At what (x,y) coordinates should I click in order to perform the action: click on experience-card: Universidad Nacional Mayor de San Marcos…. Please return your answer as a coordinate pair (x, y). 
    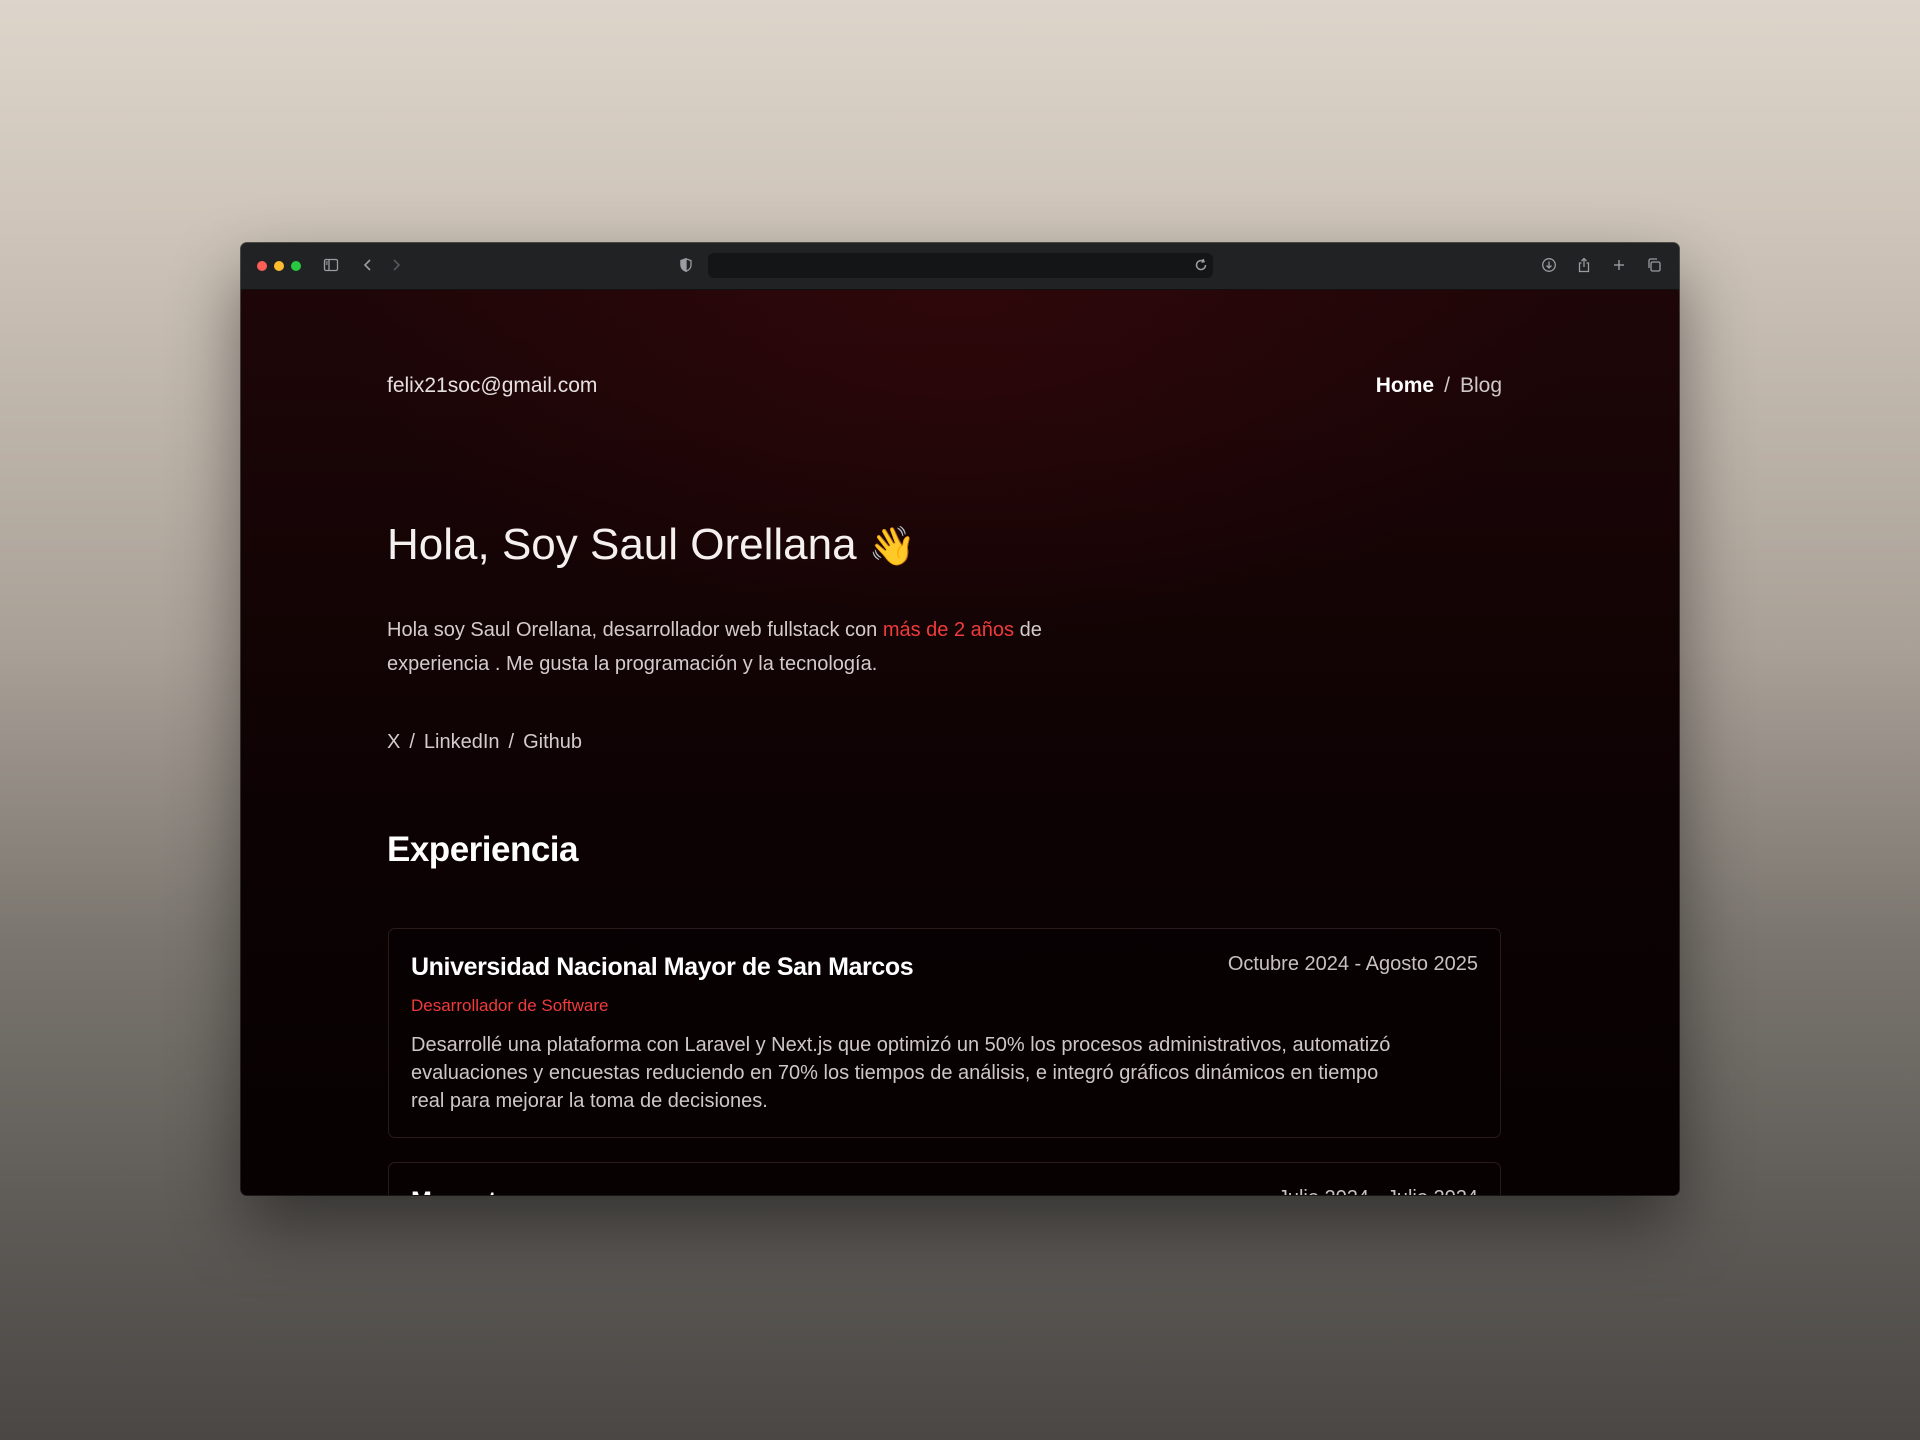
    Looking at the image, I should click on (944, 1033).